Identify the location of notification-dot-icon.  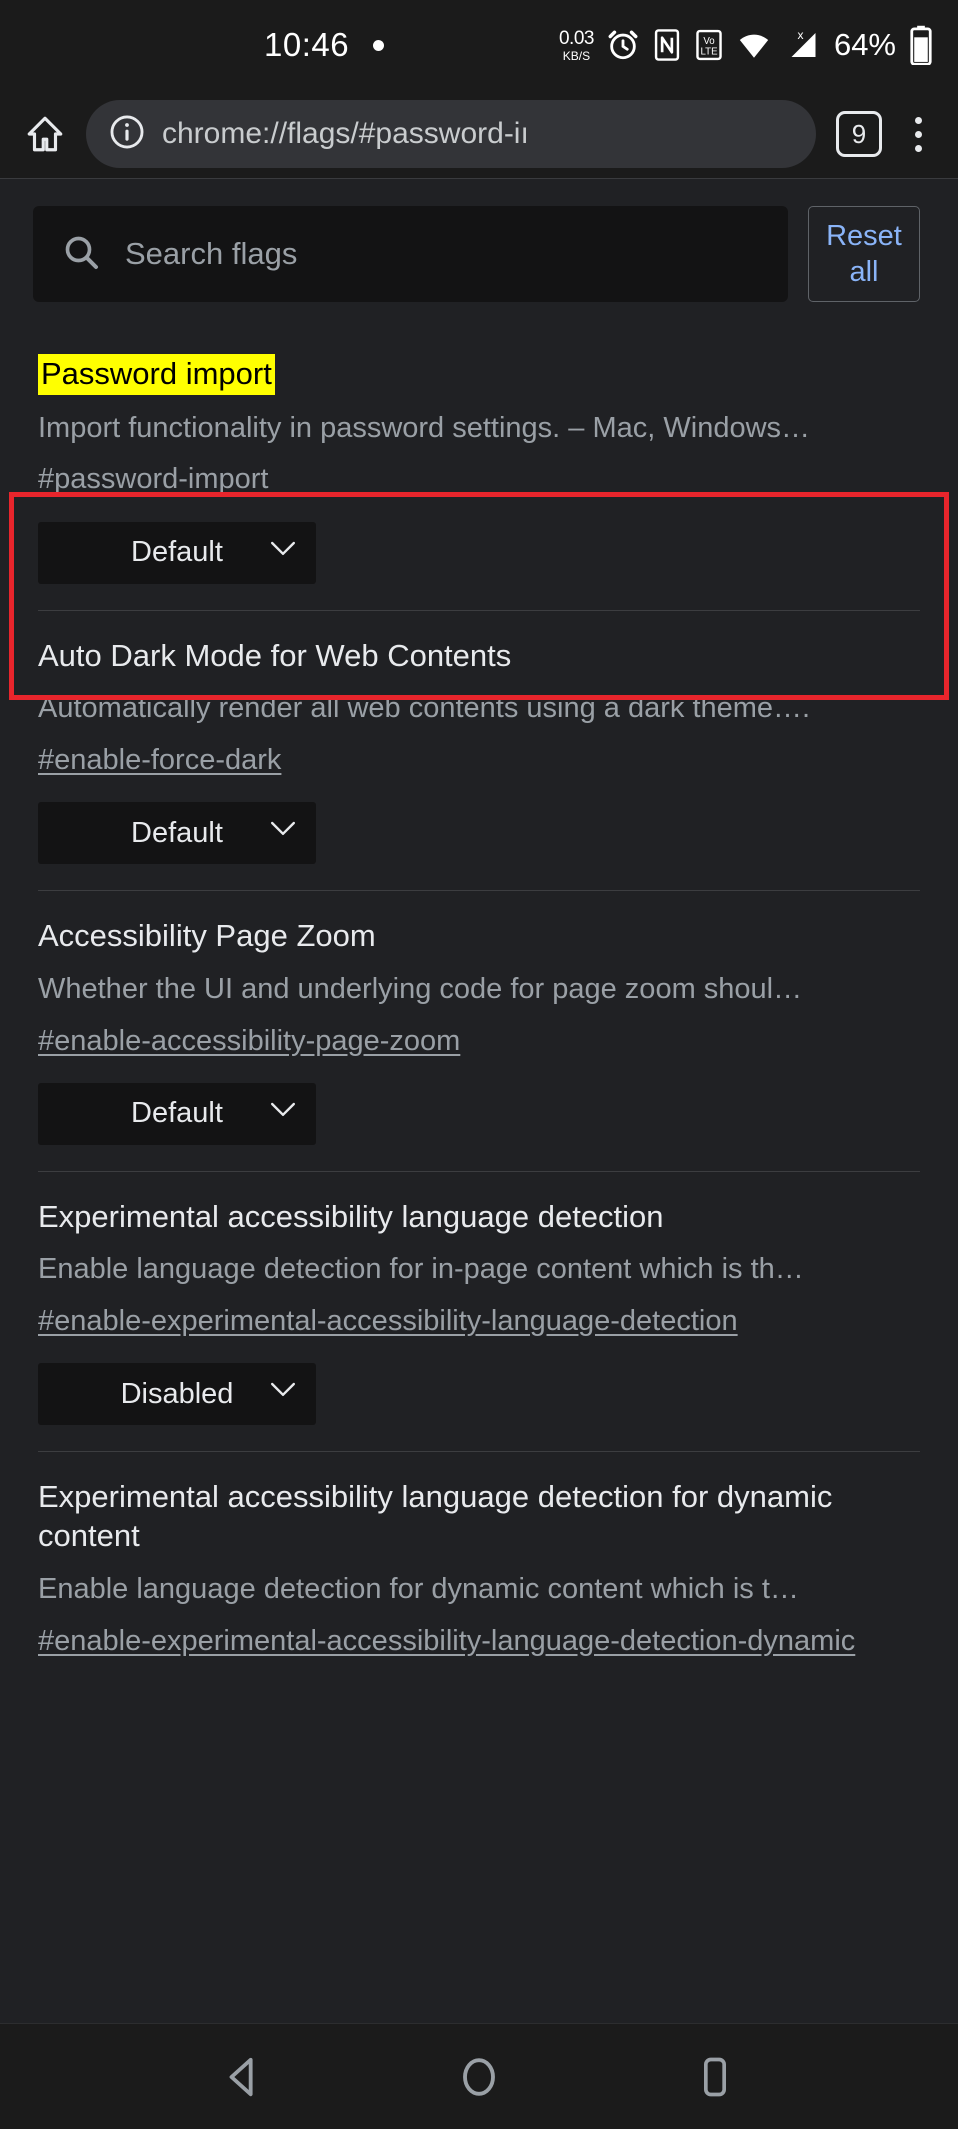
(379, 45).